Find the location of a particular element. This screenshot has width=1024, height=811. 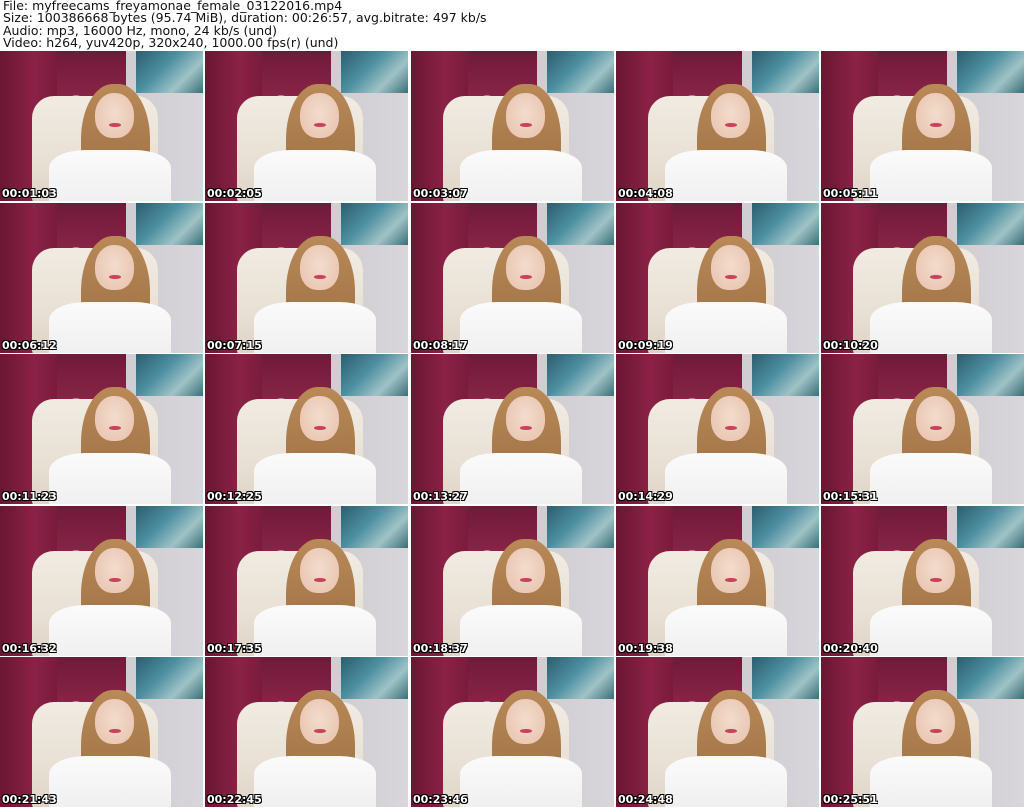

thumbnail-timestamp: 00:22:45 is located at coordinates (234, 799).